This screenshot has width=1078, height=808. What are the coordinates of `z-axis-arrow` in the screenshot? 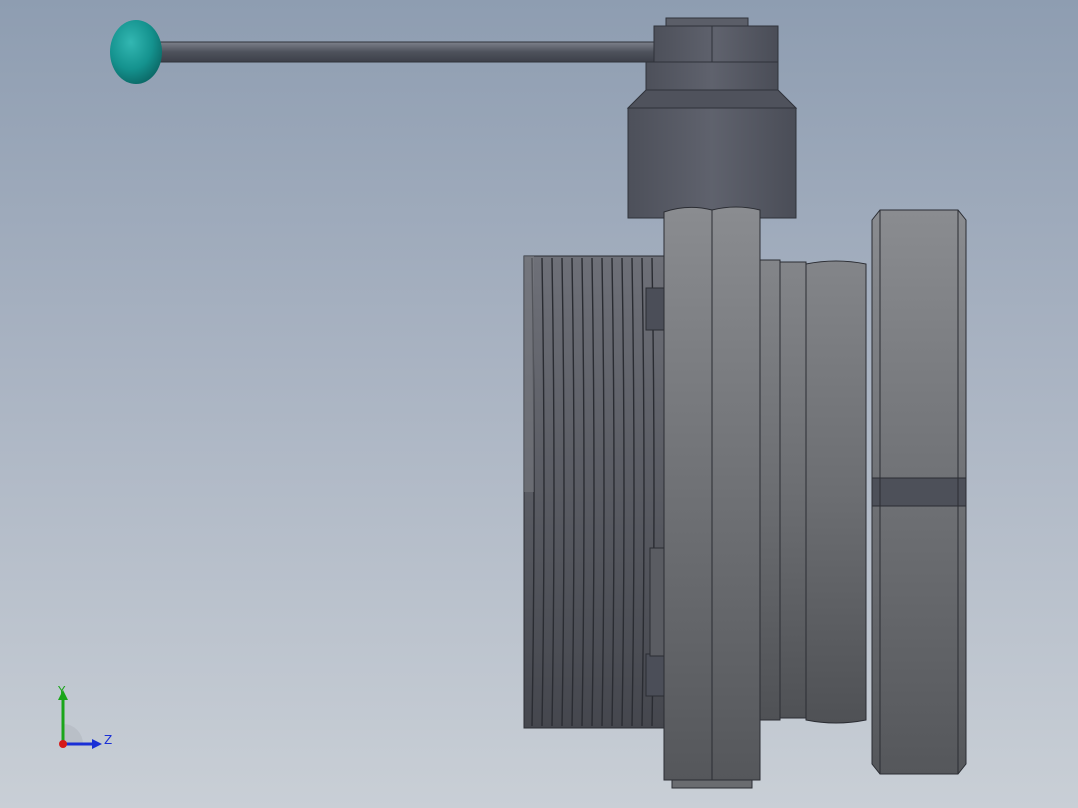 It's located at (97, 744).